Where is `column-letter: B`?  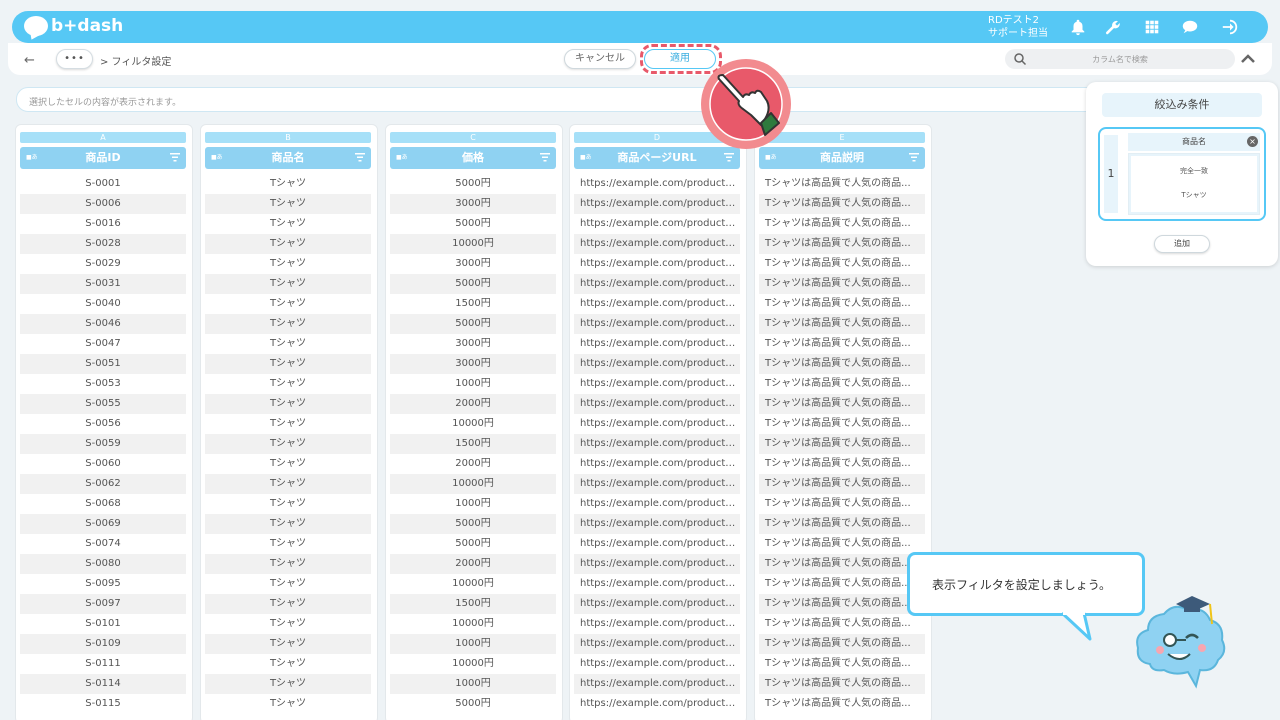
column-letter: B is located at coordinates (288, 137).